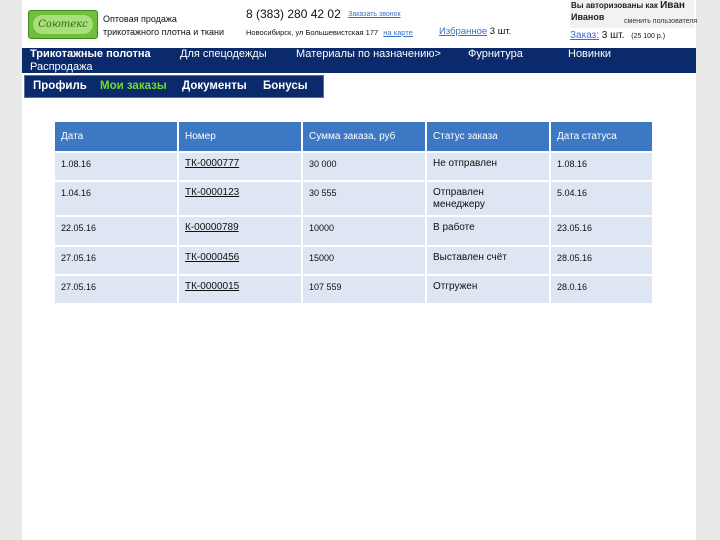  Describe the element at coordinates (365, 290) in the screenshot. I see `cell-sum: 107 559` at that location.